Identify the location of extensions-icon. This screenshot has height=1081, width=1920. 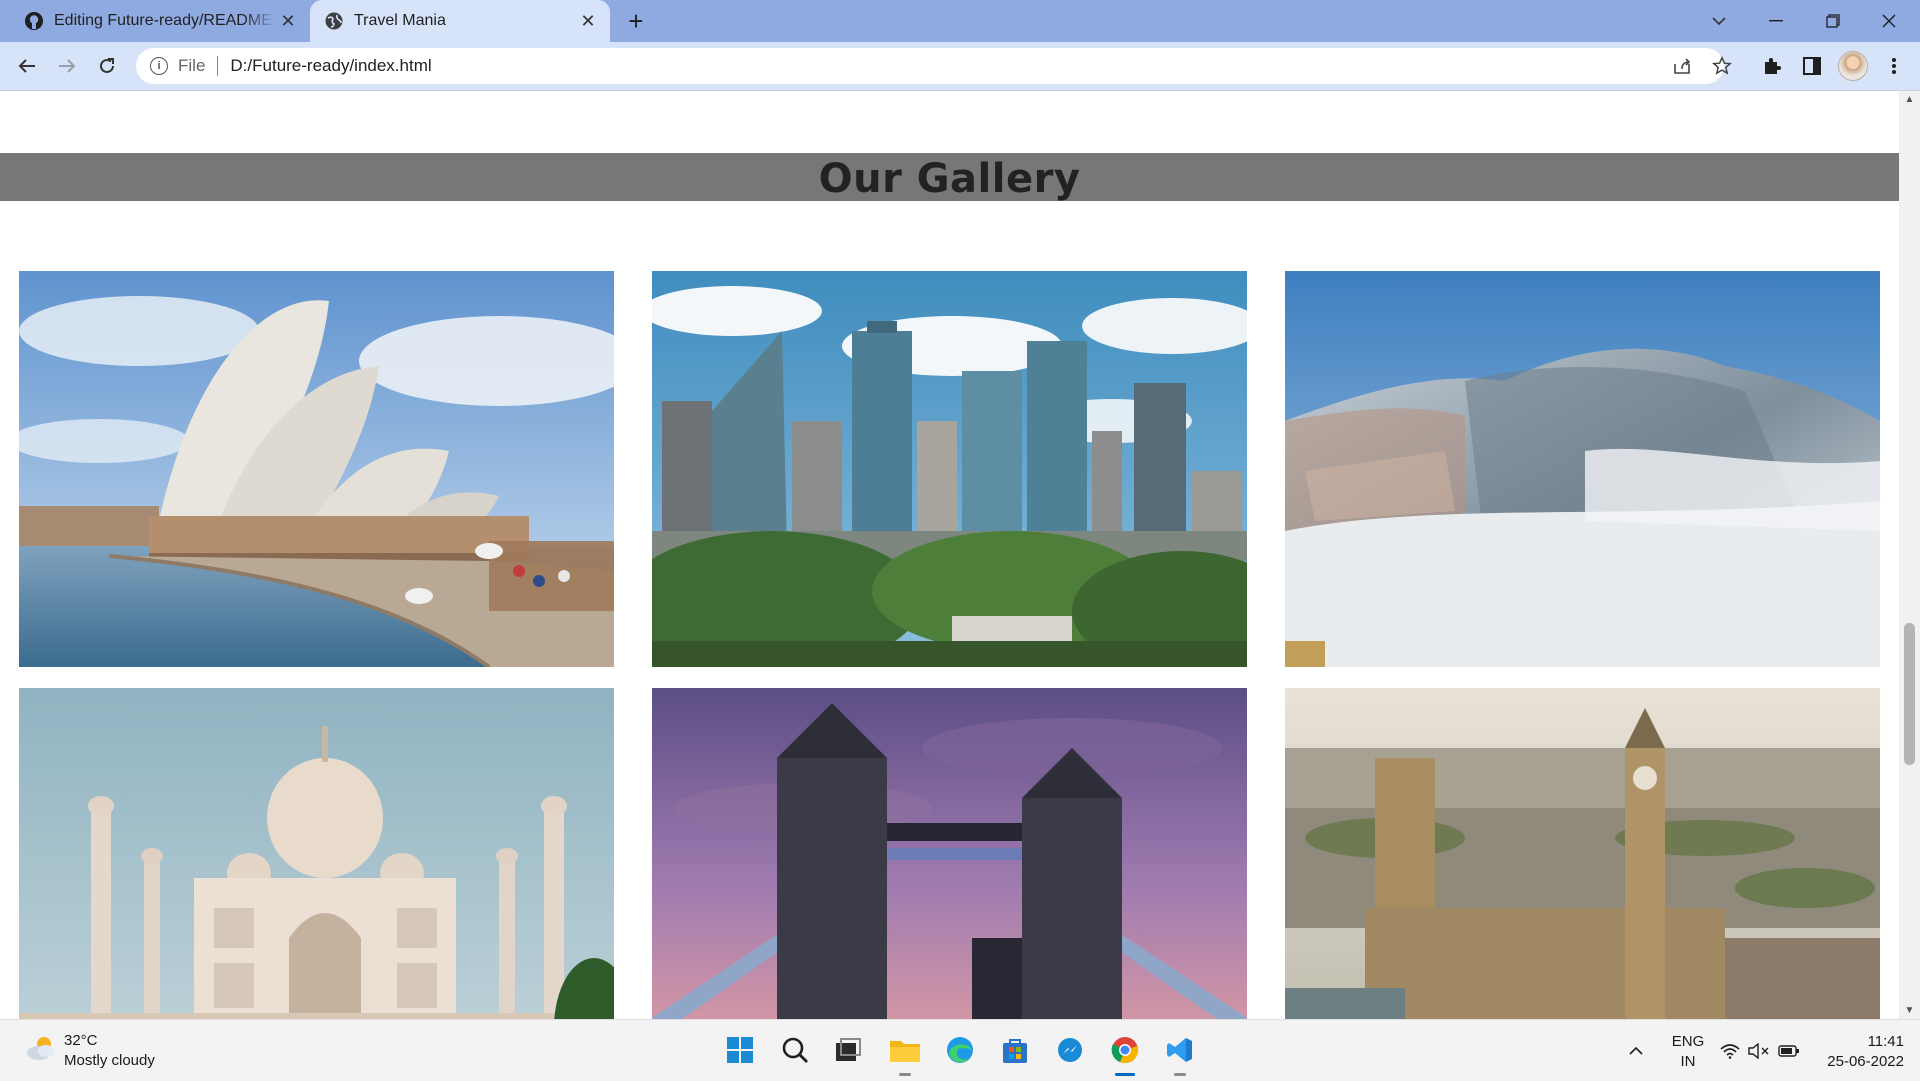
(1772, 66).